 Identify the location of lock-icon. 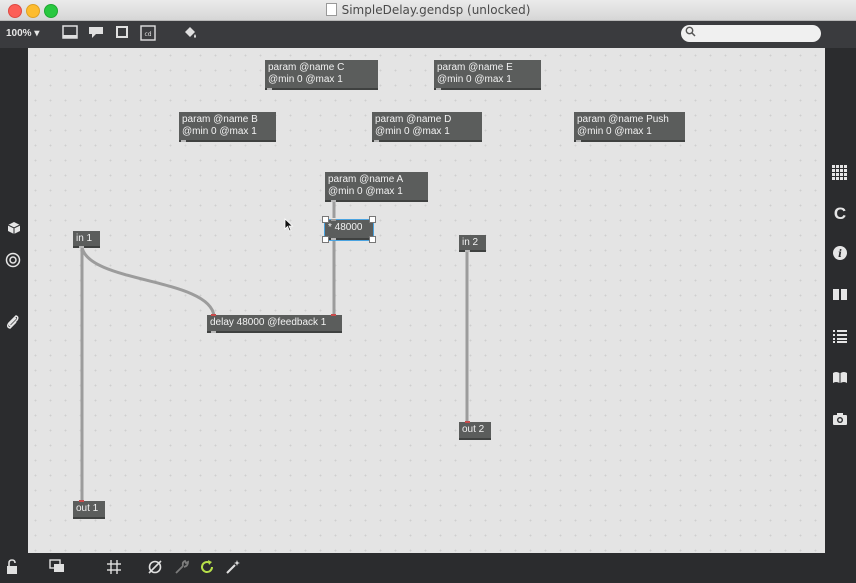
(13, 568).